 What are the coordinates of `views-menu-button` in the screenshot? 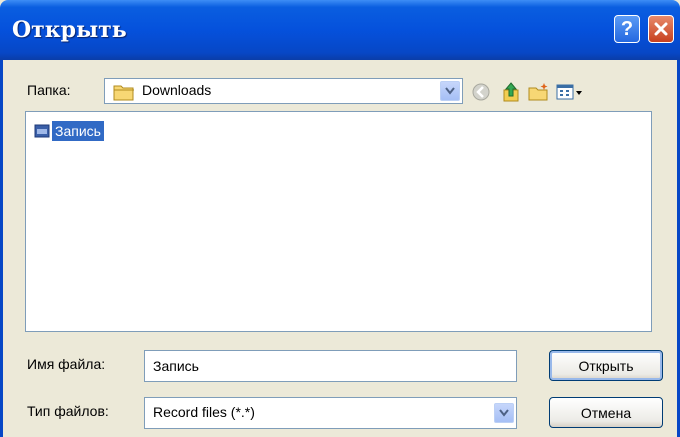 It's located at (570, 92).